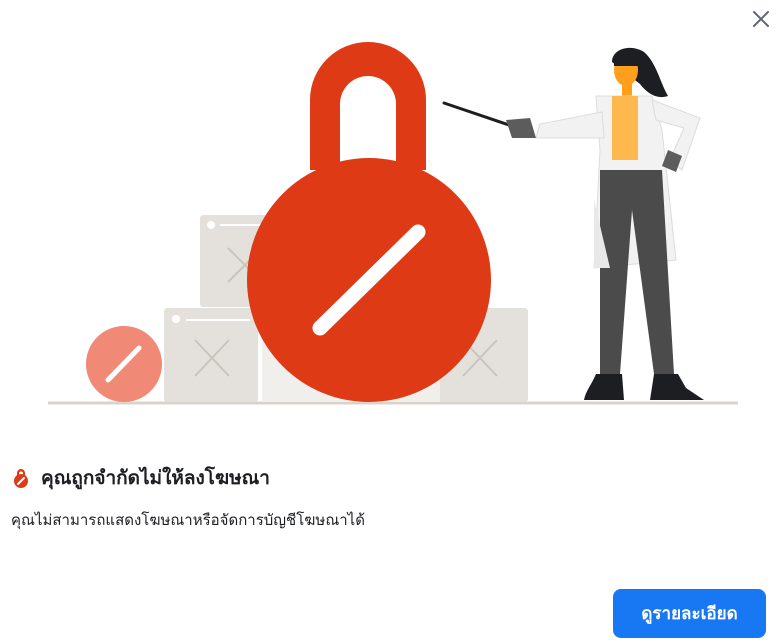 The image size is (778, 644). What do you see at coordinates (689, 613) in the screenshot?
I see `see-details-button: ดูรายละเอียด` at bounding box center [689, 613].